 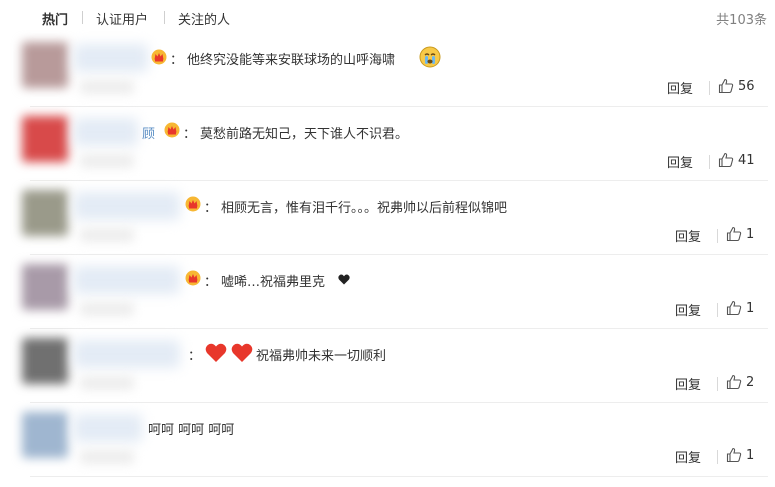 What do you see at coordinates (55, 18) in the screenshot?
I see `tab-hot: 热门` at bounding box center [55, 18].